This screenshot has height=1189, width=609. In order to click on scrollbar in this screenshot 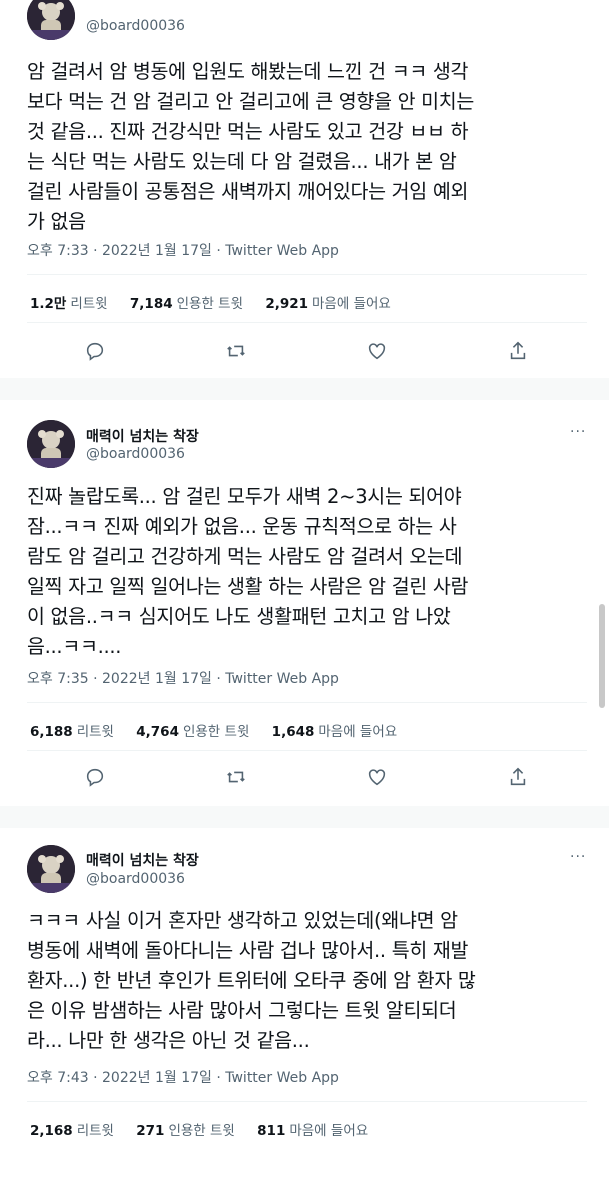, I will do `click(602, 656)`.